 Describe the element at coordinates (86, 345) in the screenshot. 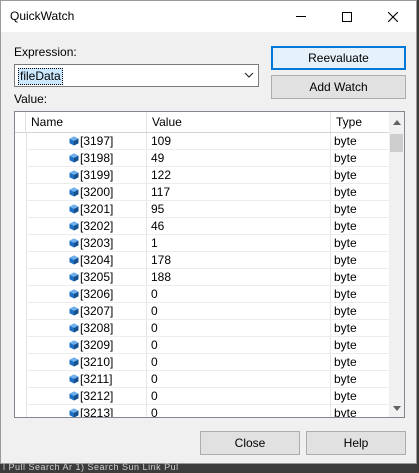

I see `name-cell: [3209]` at that location.